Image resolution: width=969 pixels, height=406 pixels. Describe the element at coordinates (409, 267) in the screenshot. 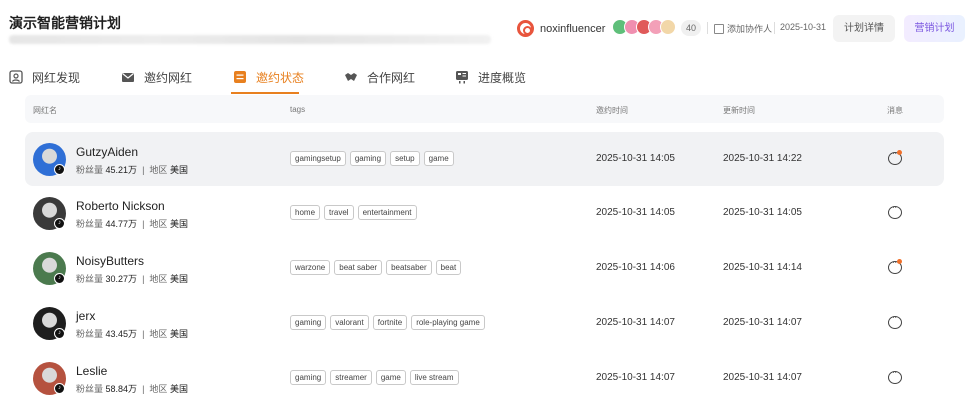

I see `tag-chip: beatsaber` at that location.